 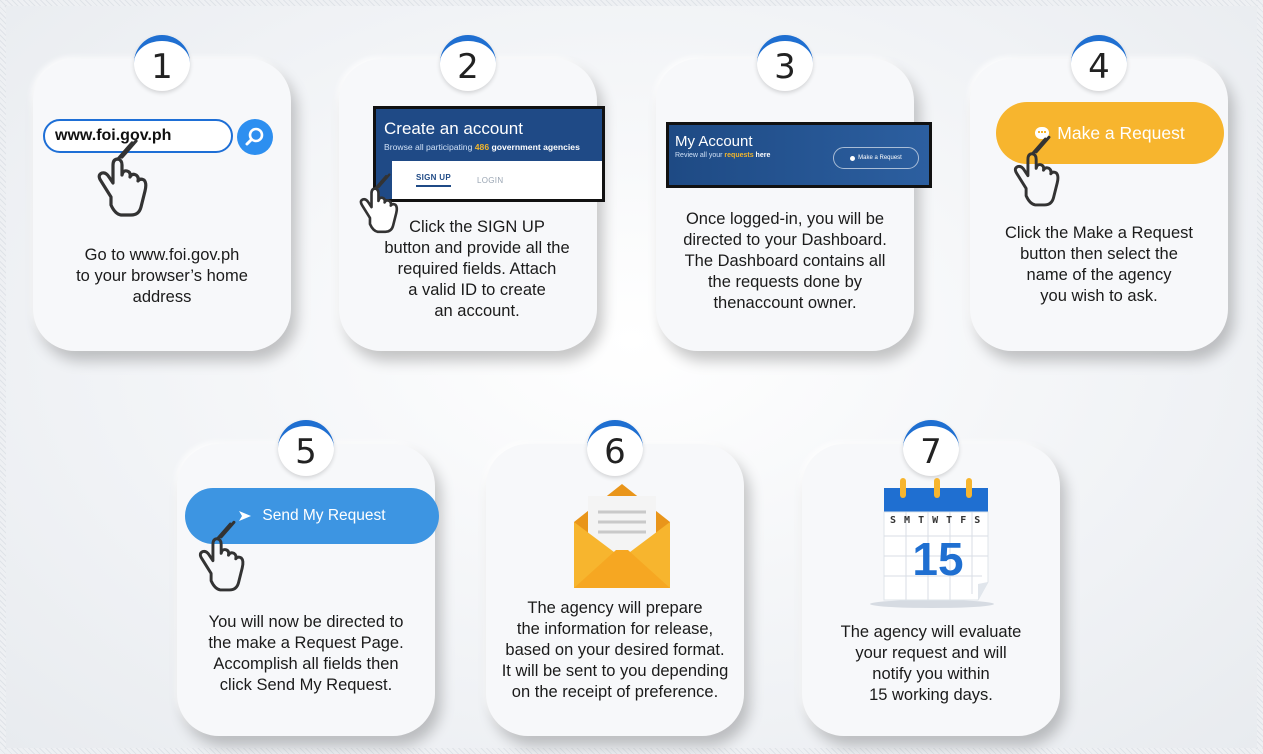 I want to click on step-number: 3, so click(x=785, y=67).